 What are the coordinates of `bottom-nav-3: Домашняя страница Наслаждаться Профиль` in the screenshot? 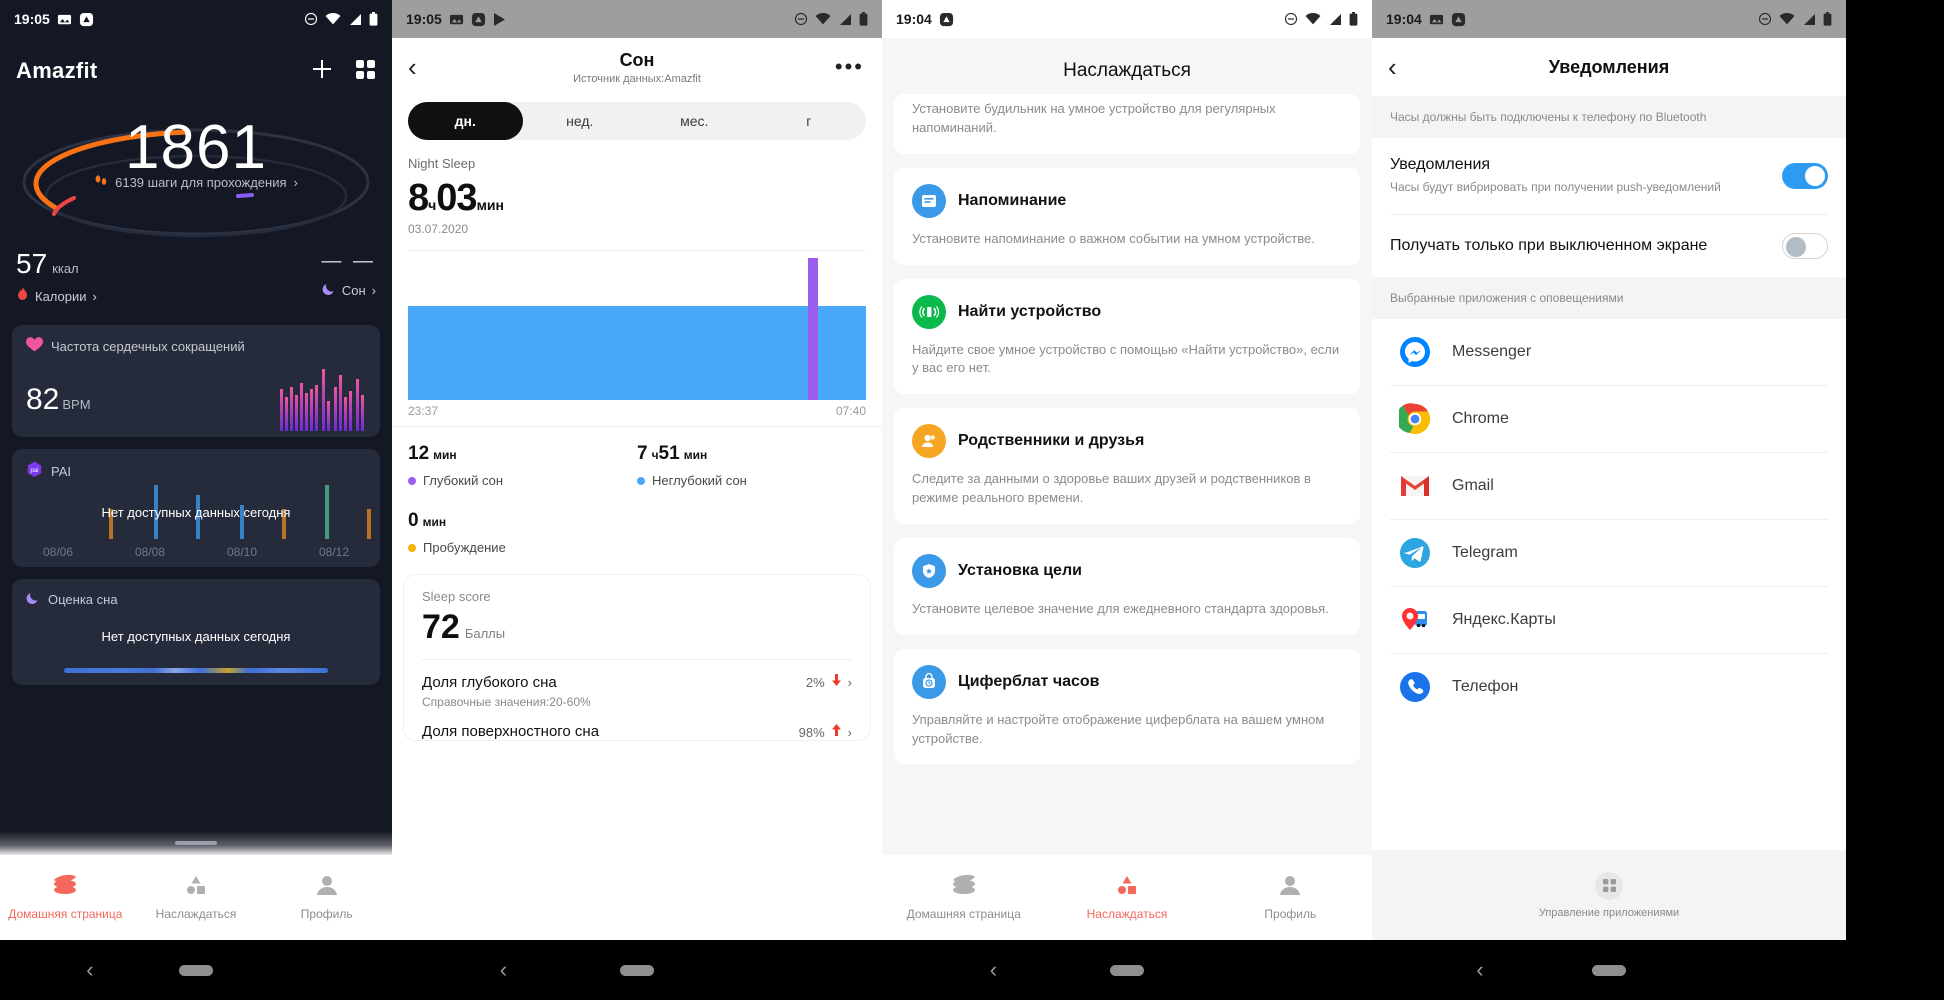 It's located at (1127, 897).